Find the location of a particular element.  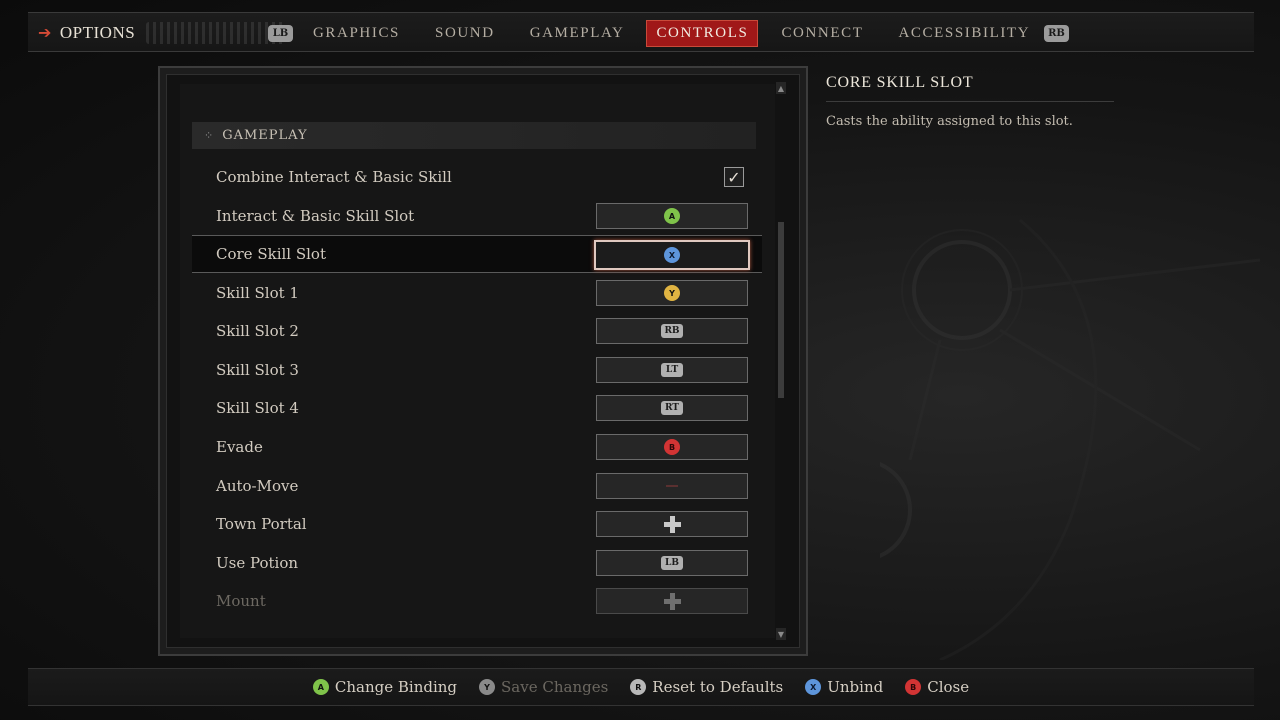

description-title: CORE SKILL SLOT is located at coordinates (900, 82).